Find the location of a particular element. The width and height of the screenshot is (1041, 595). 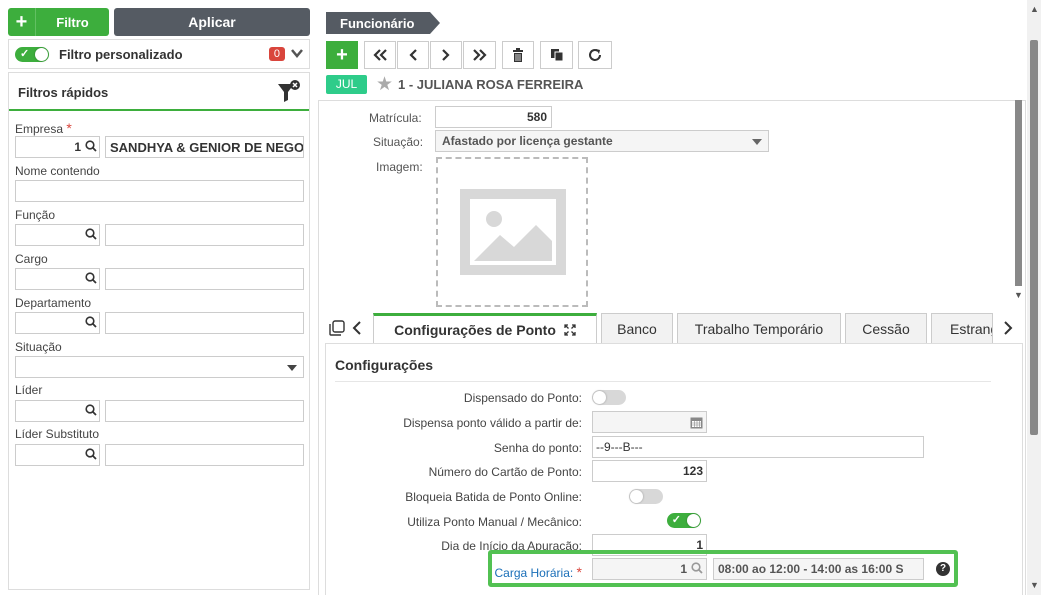

ponto-manual-toggle is located at coordinates (683, 520).